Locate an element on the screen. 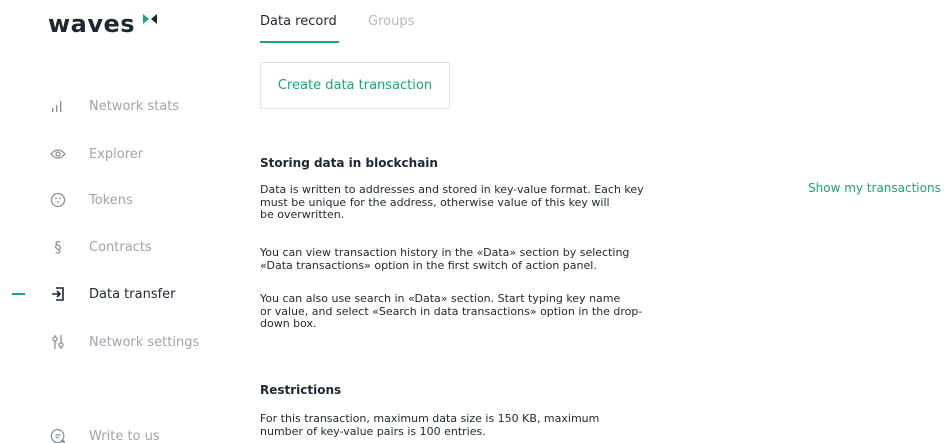 Image resolution: width=951 pixels, height=443 pixels. sidebar-item-data-transfer: Data transfer is located at coordinates (115, 294).